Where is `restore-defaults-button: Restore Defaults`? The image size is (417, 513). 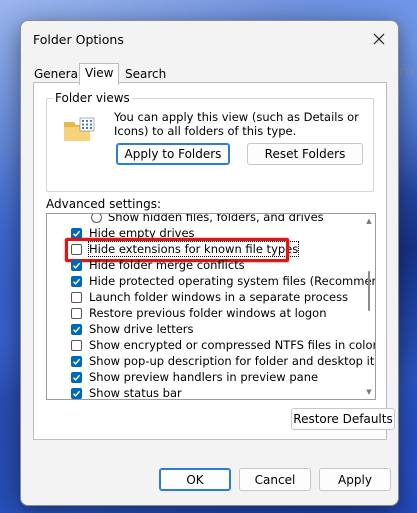 restore-defaults-button: Restore Defaults is located at coordinates (343, 419).